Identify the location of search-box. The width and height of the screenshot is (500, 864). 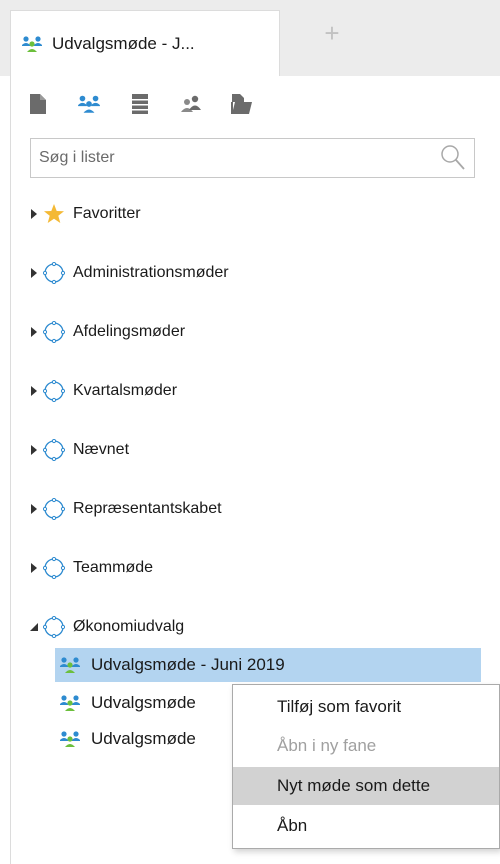
(252, 158).